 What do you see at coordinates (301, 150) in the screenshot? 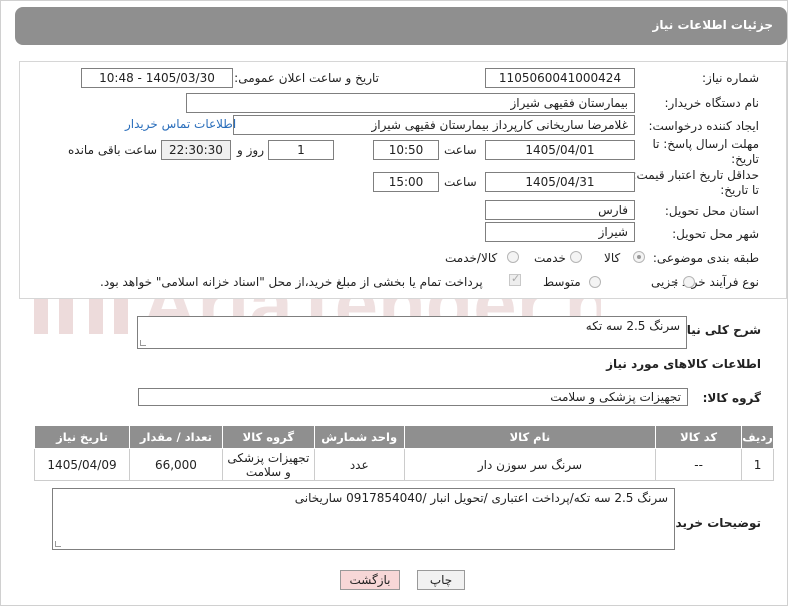
I see `deadline-days-field: 1` at bounding box center [301, 150].